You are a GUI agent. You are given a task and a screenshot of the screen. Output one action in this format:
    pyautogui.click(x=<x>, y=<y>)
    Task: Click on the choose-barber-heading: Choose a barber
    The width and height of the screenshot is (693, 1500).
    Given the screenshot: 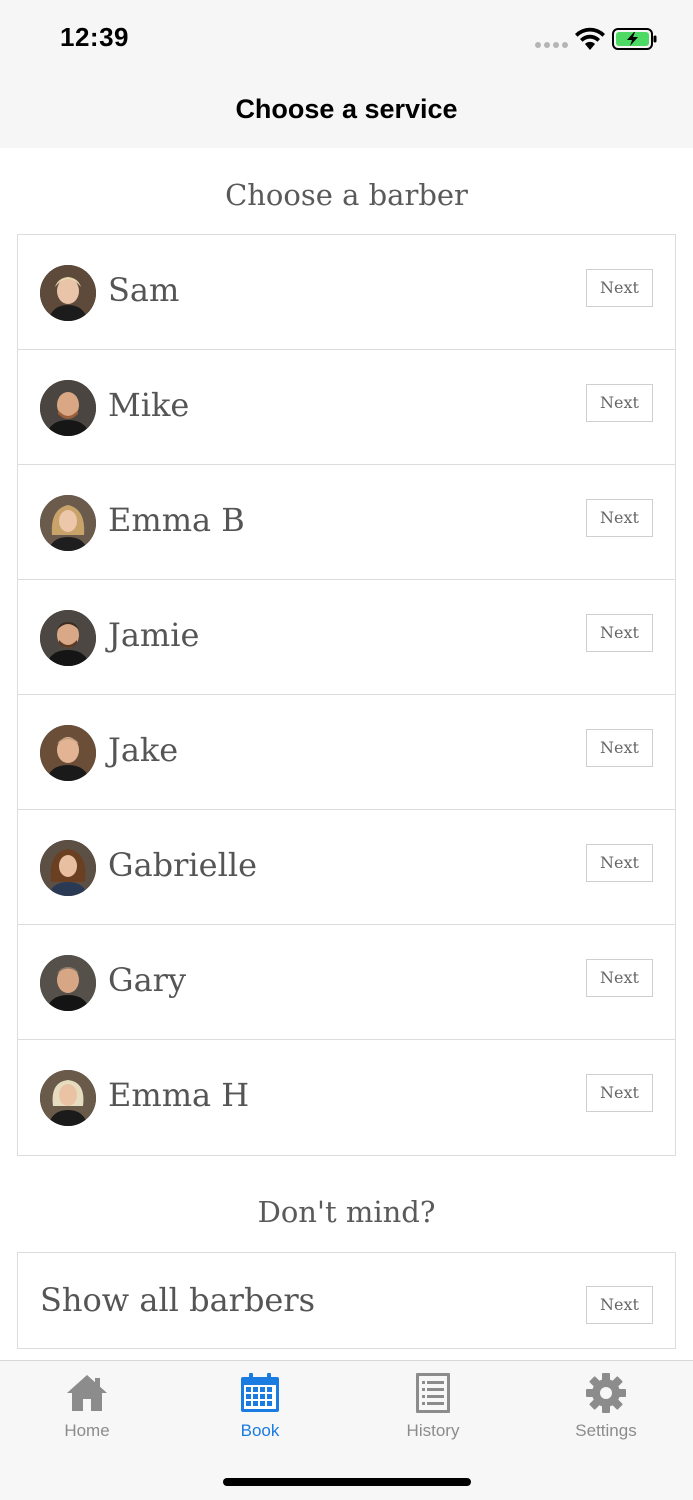 What is the action you would take?
    pyautogui.click(x=346, y=195)
    